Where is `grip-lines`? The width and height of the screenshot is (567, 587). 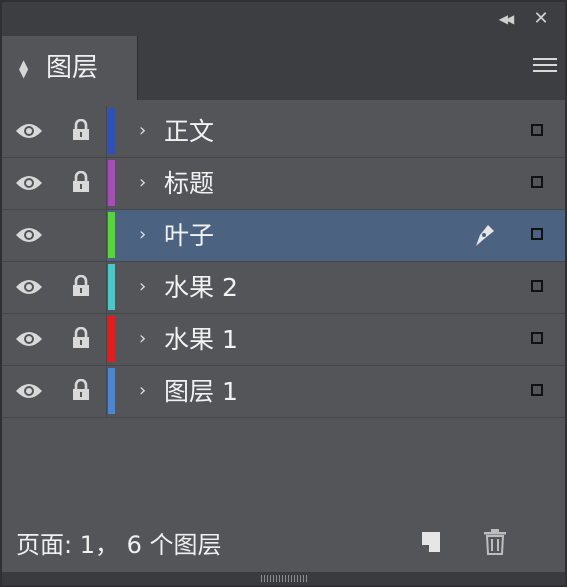
grip-lines is located at coordinates (284, 578).